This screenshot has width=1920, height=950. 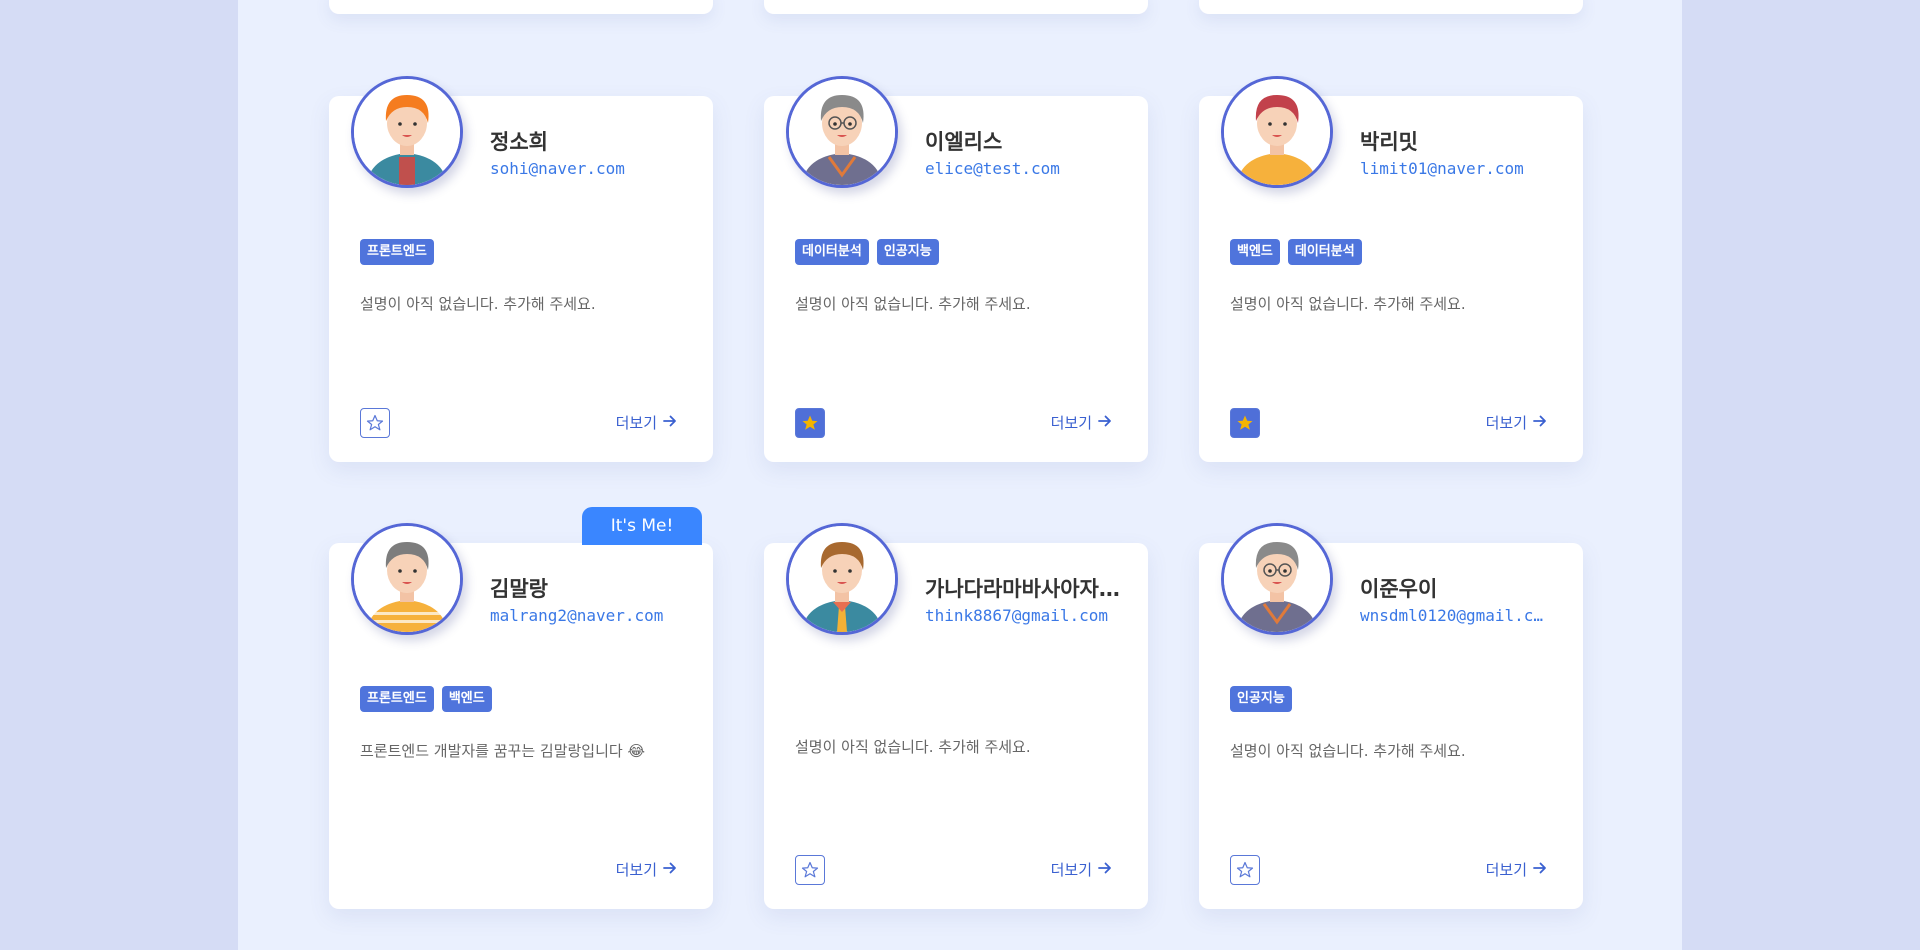 I want to click on user-description: 프론트엔드 개발자를 꿈꾸는 김말랑입니다 😂, so click(x=503, y=751).